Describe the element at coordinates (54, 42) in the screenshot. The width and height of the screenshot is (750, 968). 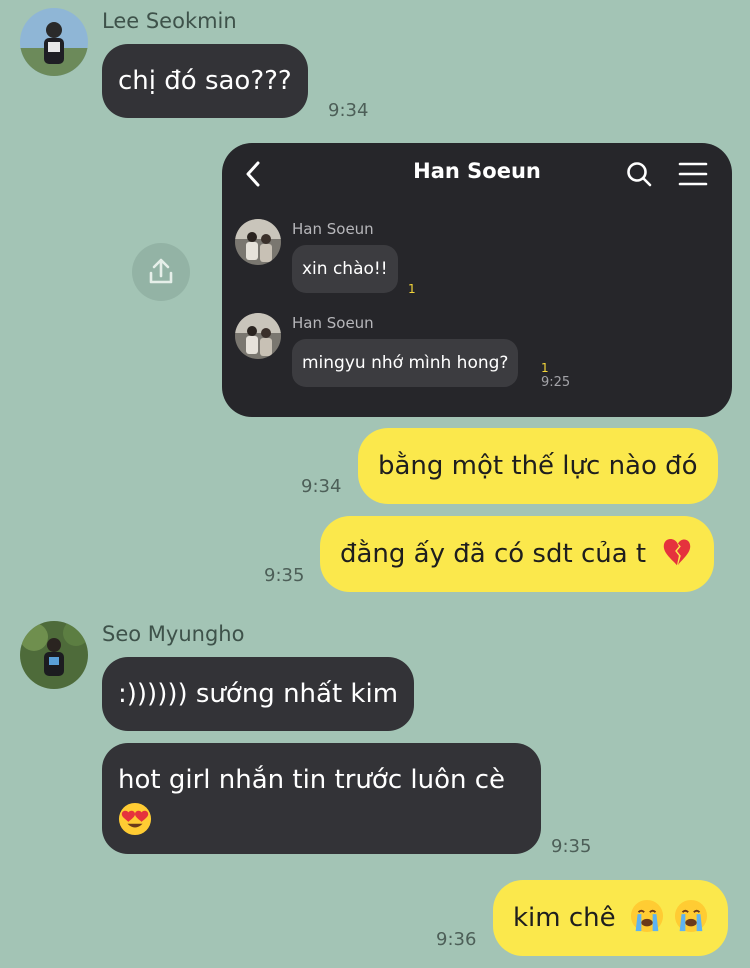
I see `avatar-lee-seokmin` at that location.